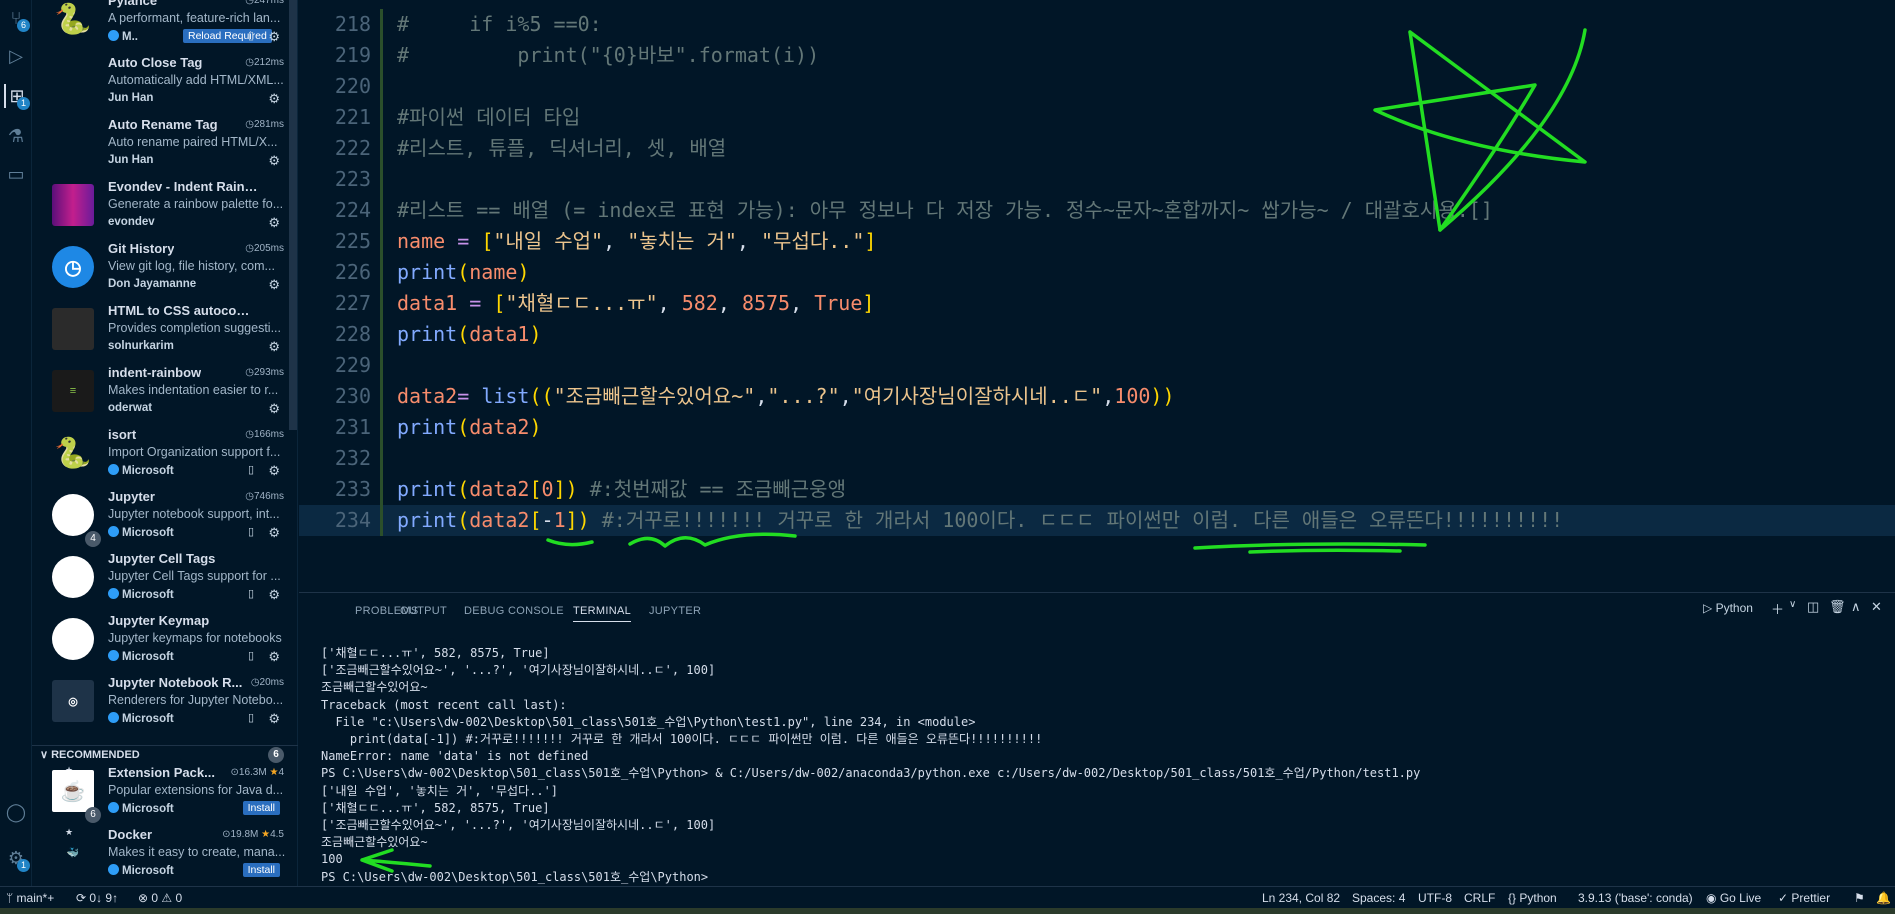 The width and height of the screenshot is (1895, 914). Describe the element at coordinates (423, 611) in the screenshot. I see `tab-output: OUTPUT` at that location.